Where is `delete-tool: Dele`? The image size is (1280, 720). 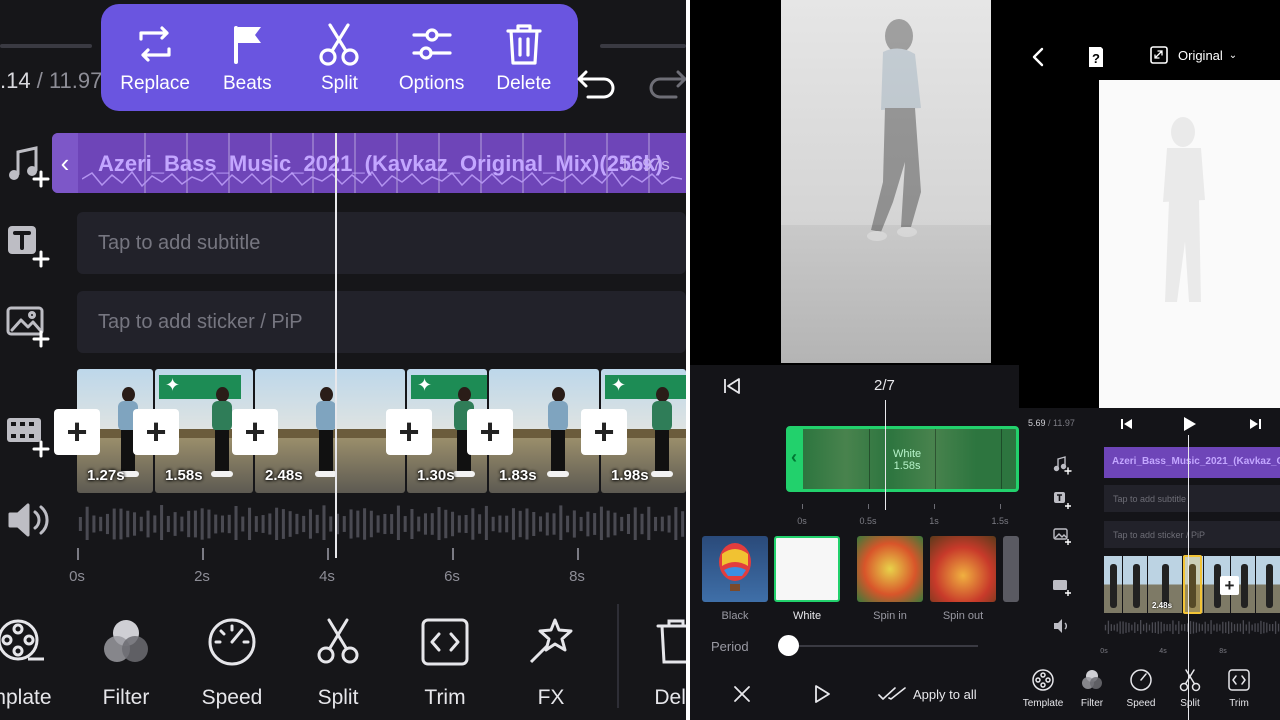 delete-tool: Dele is located at coordinates (655, 663).